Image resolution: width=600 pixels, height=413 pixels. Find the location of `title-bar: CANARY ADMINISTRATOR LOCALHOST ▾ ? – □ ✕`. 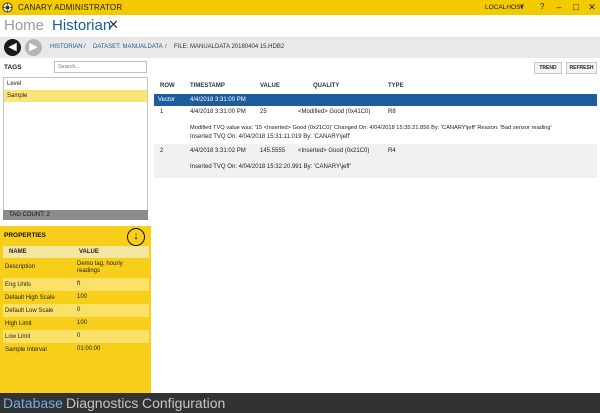

title-bar: CANARY ADMINISTRATOR LOCALHOST ▾ ? – □ ✕ is located at coordinates (300, 7).